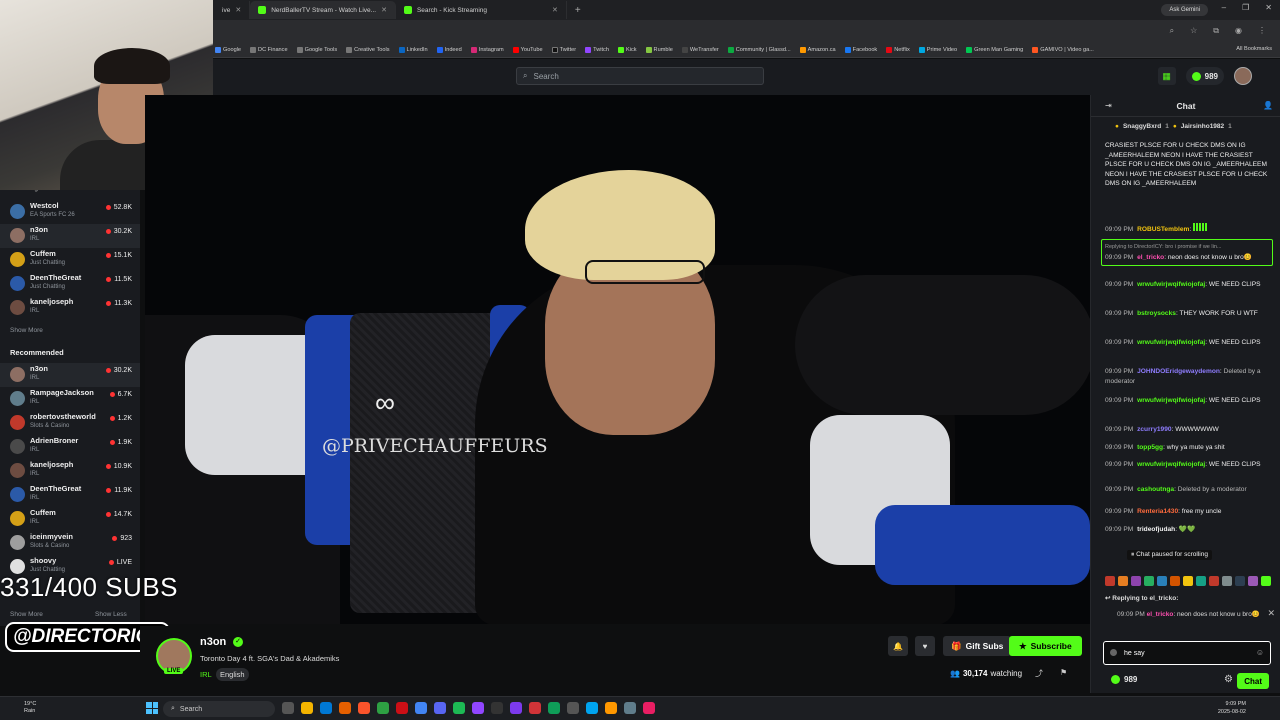 This screenshot has height=720, width=1280. I want to click on maximize-icon: ❐, so click(1245, 7).